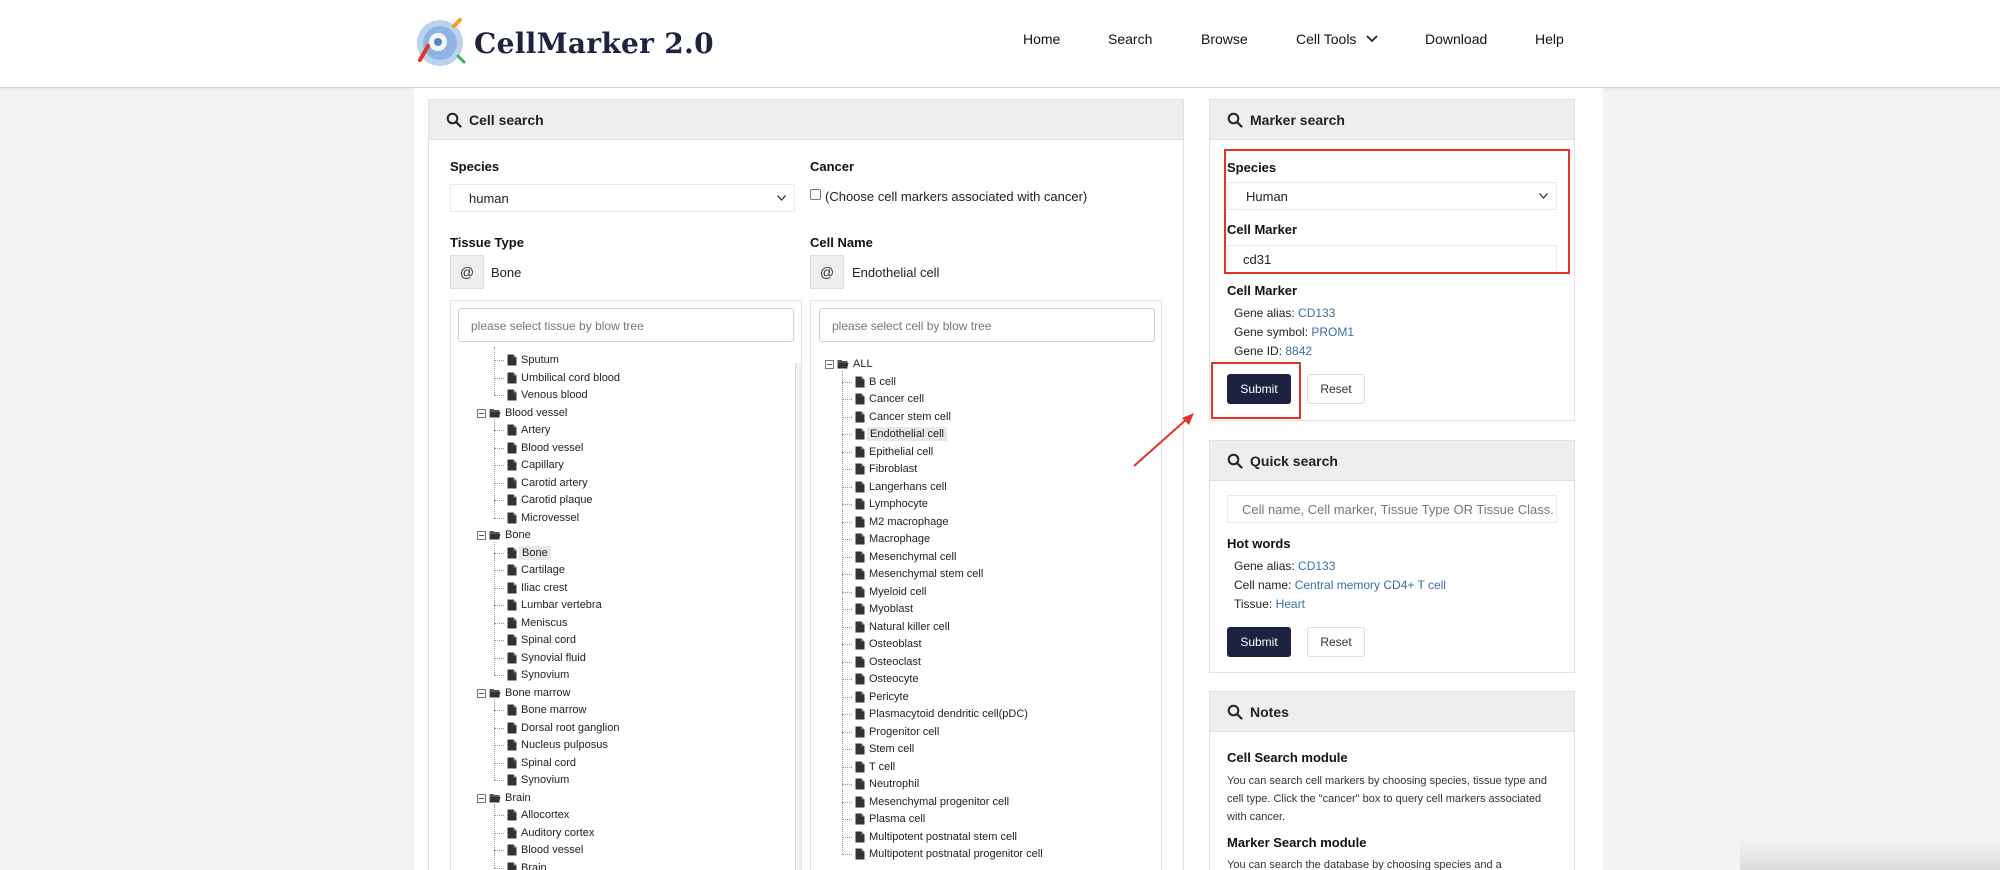 Image resolution: width=2000 pixels, height=870 pixels. What do you see at coordinates (561, 605) in the screenshot?
I see `tissue-tree-node-label: Lumbar vertebra` at bounding box center [561, 605].